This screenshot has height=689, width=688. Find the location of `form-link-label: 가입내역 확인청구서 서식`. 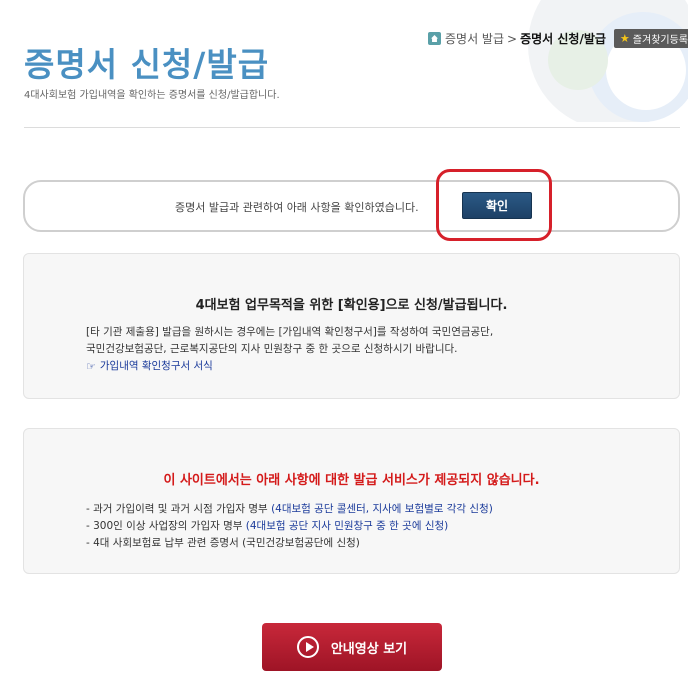

form-link-label: 가입내역 확인청구서 서식 is located at coordinates (156, 366).